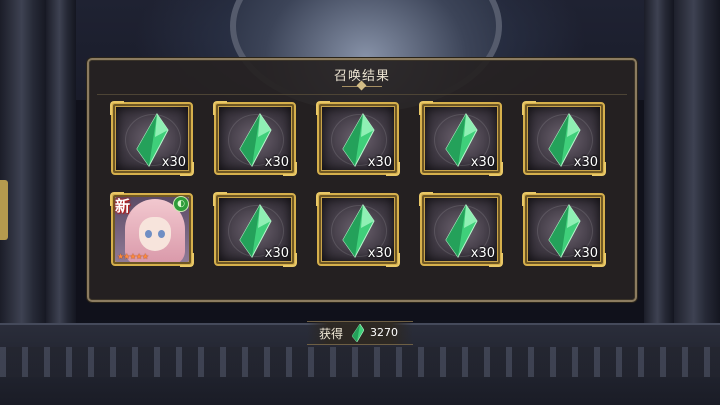 This screenshot has width=720, height=405. Describe the element at coordinates (161, 234) in the screenshot. I see `portrait-eye-right` at that location.